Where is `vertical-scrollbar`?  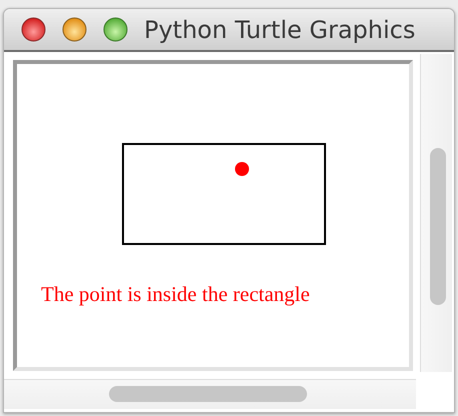
vertical-scrollbar is located at coordinates (436, 213).